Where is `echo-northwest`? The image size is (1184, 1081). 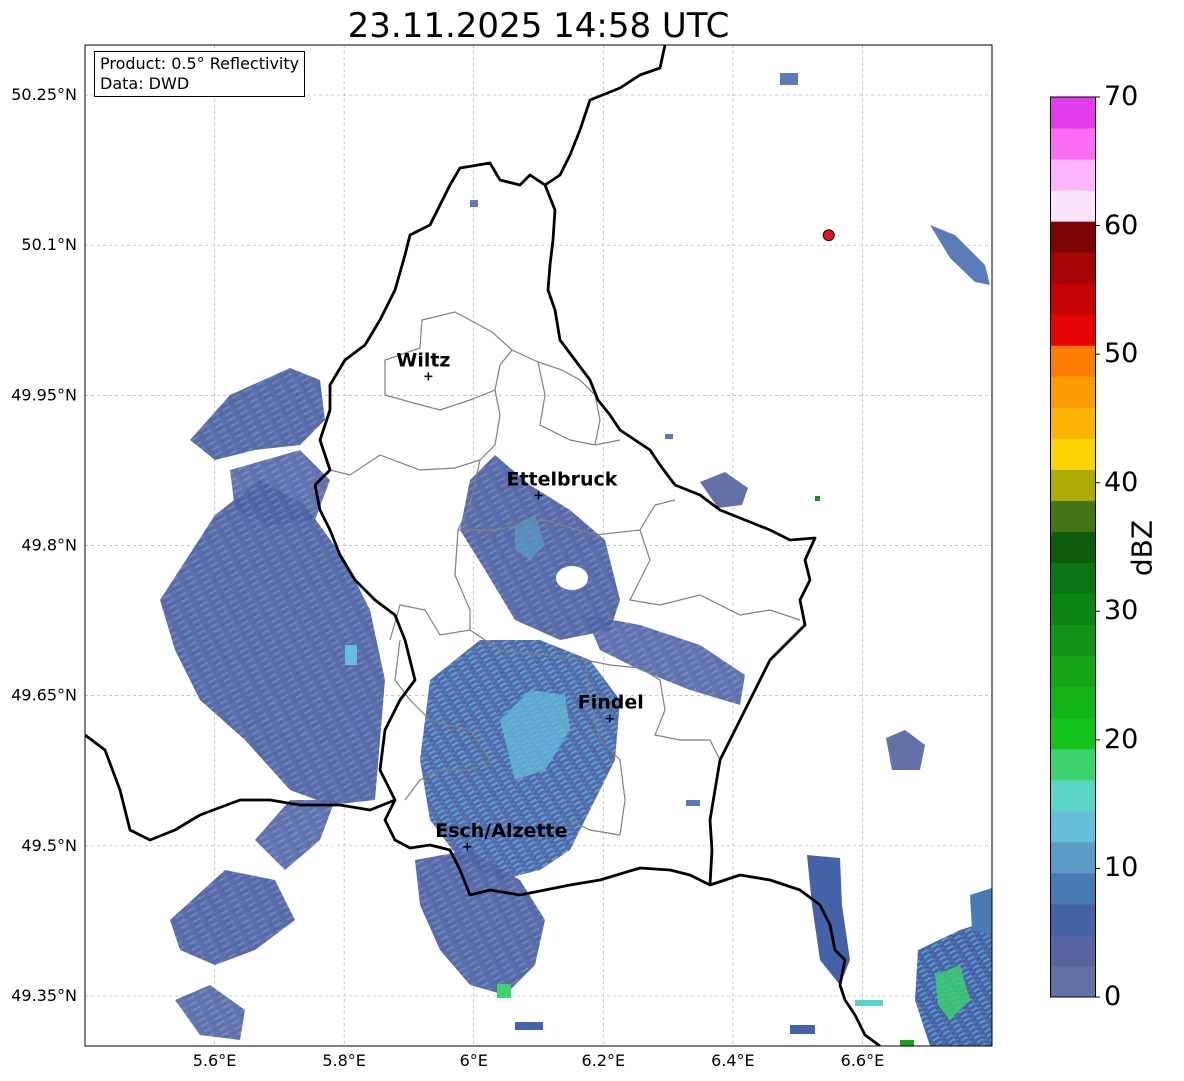 echo-northwest is located at coordinates (257, 414).